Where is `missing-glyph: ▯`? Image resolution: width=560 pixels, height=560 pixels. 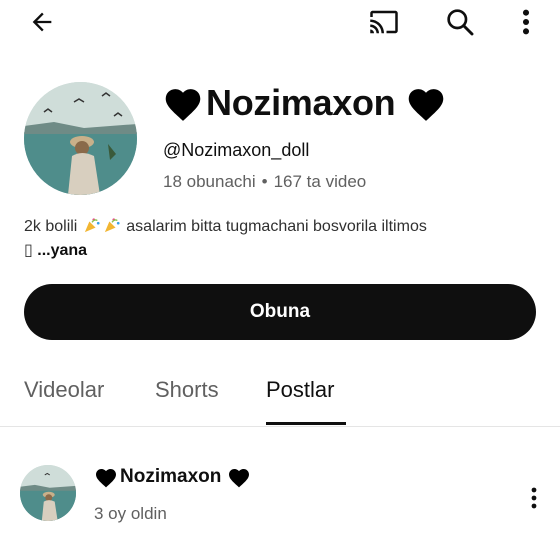 missing-glyph: ▯ is located at coordinates (28, 250).